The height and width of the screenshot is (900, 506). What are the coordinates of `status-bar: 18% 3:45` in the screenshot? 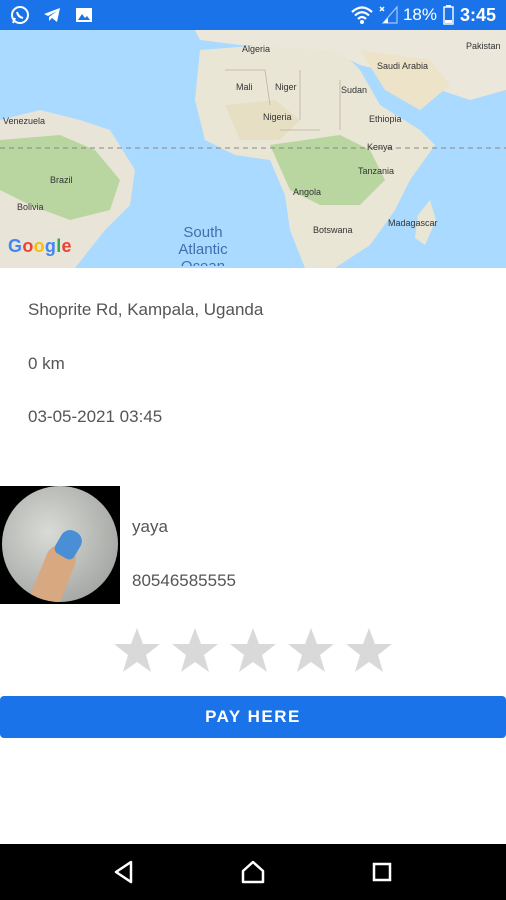 It's located at (253, 15).